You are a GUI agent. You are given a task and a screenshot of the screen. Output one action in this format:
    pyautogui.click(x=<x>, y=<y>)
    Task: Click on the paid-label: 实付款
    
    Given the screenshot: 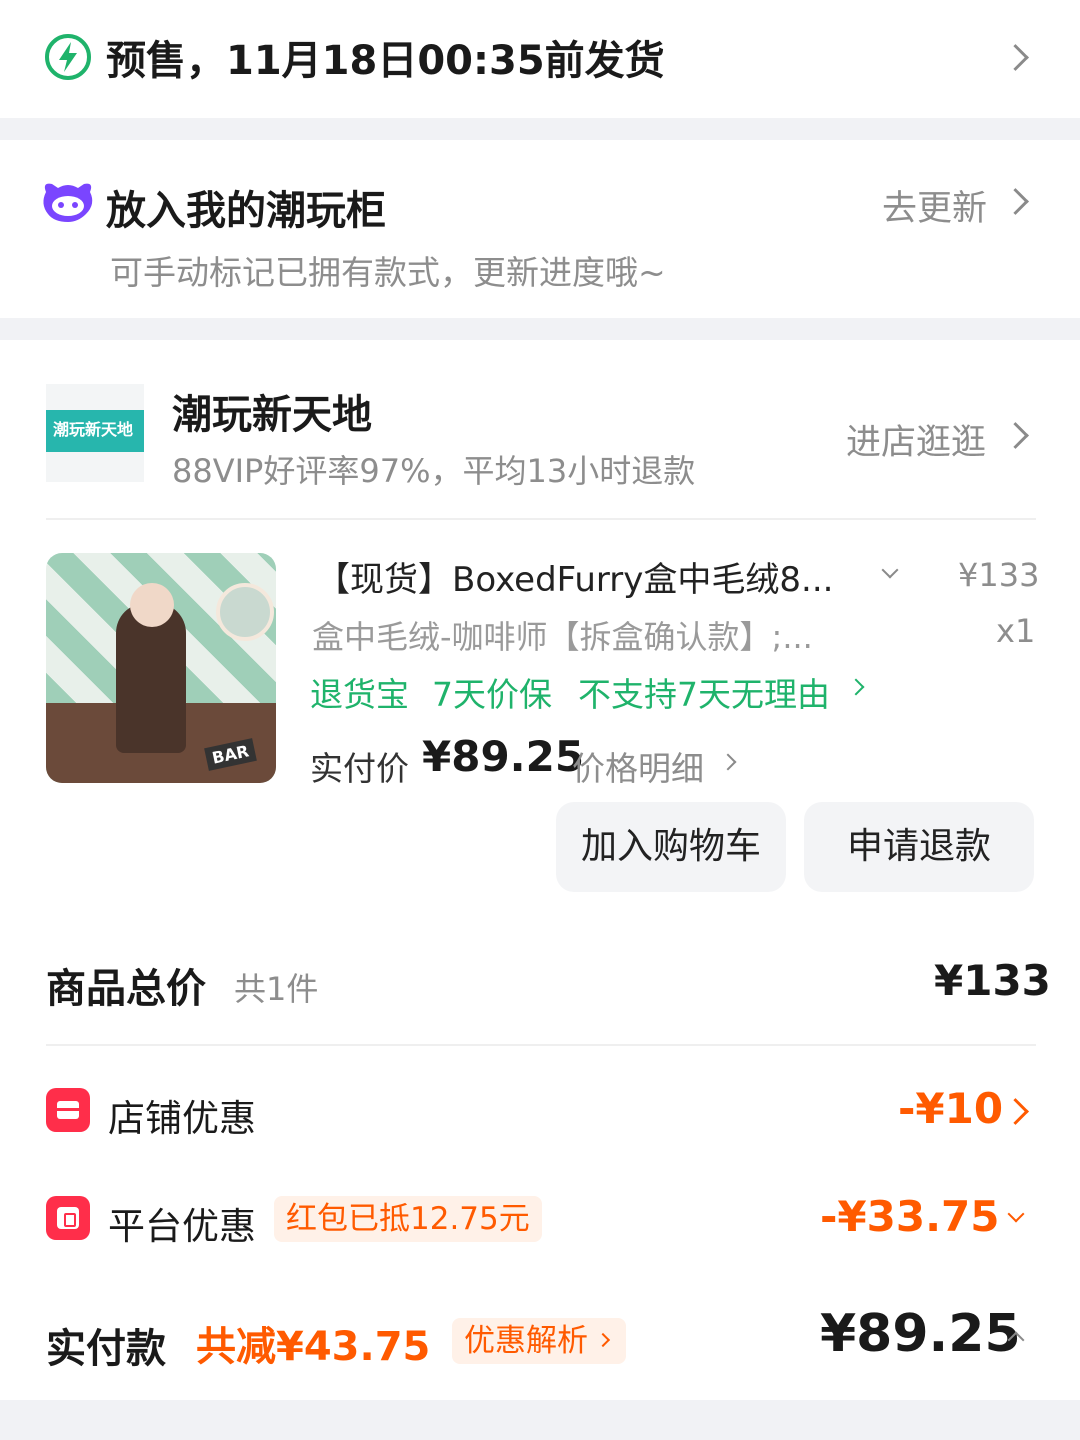 What is the action you would take?
    pyautogui.click(x=106, y=1349)
    